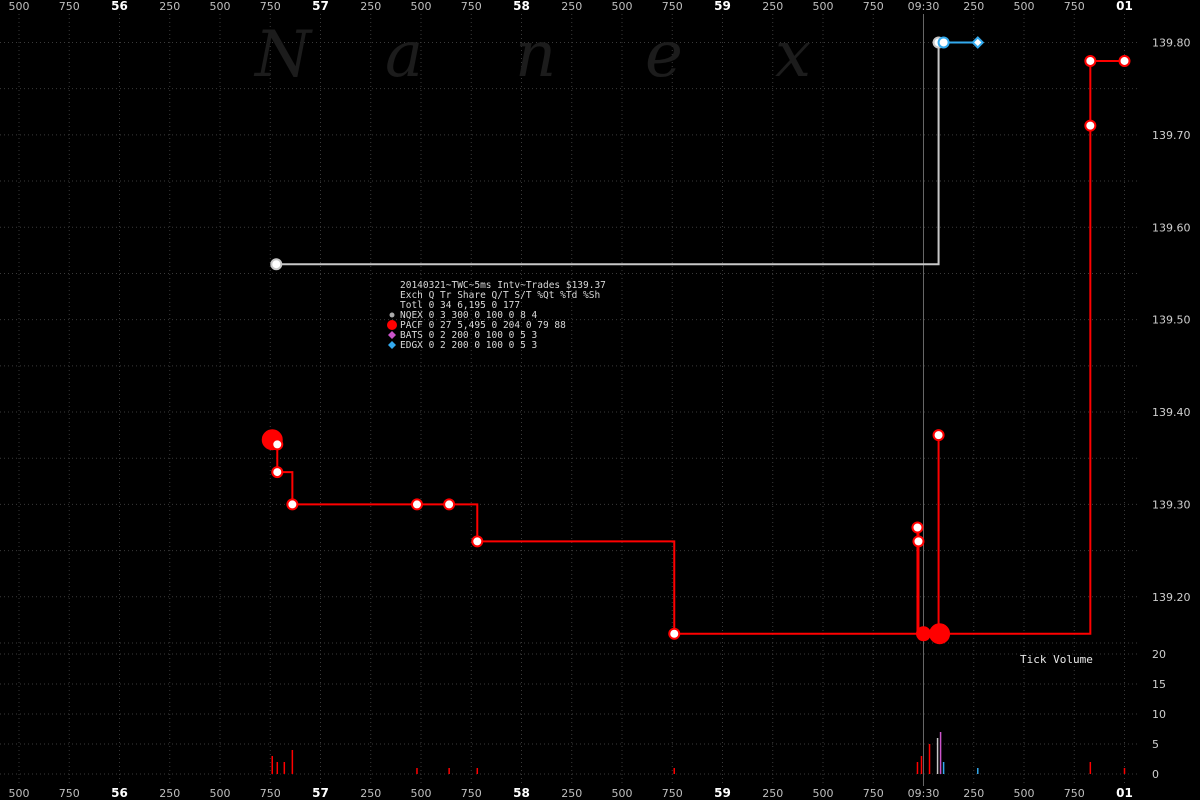 This screenshot has width=1200, height=800. What do you see at coordinates (392, 315) in the screenshot?
I see `info-marker-dot` at bounding box center [392, 315].